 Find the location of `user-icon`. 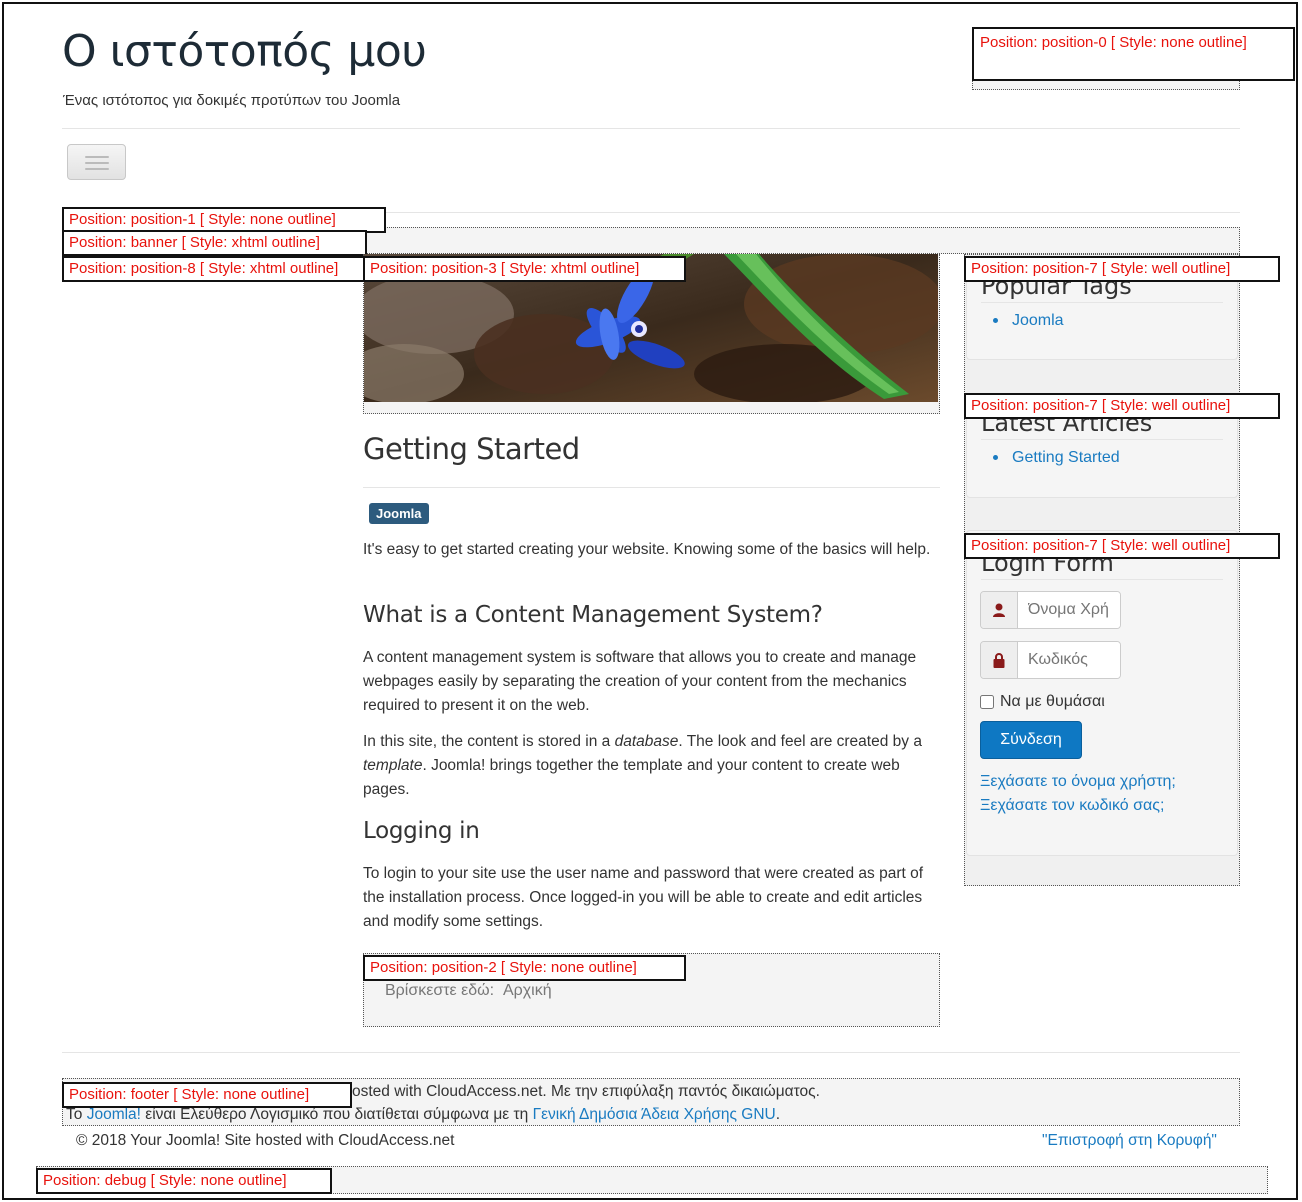

user-icon is located at coordinates (999, 610).